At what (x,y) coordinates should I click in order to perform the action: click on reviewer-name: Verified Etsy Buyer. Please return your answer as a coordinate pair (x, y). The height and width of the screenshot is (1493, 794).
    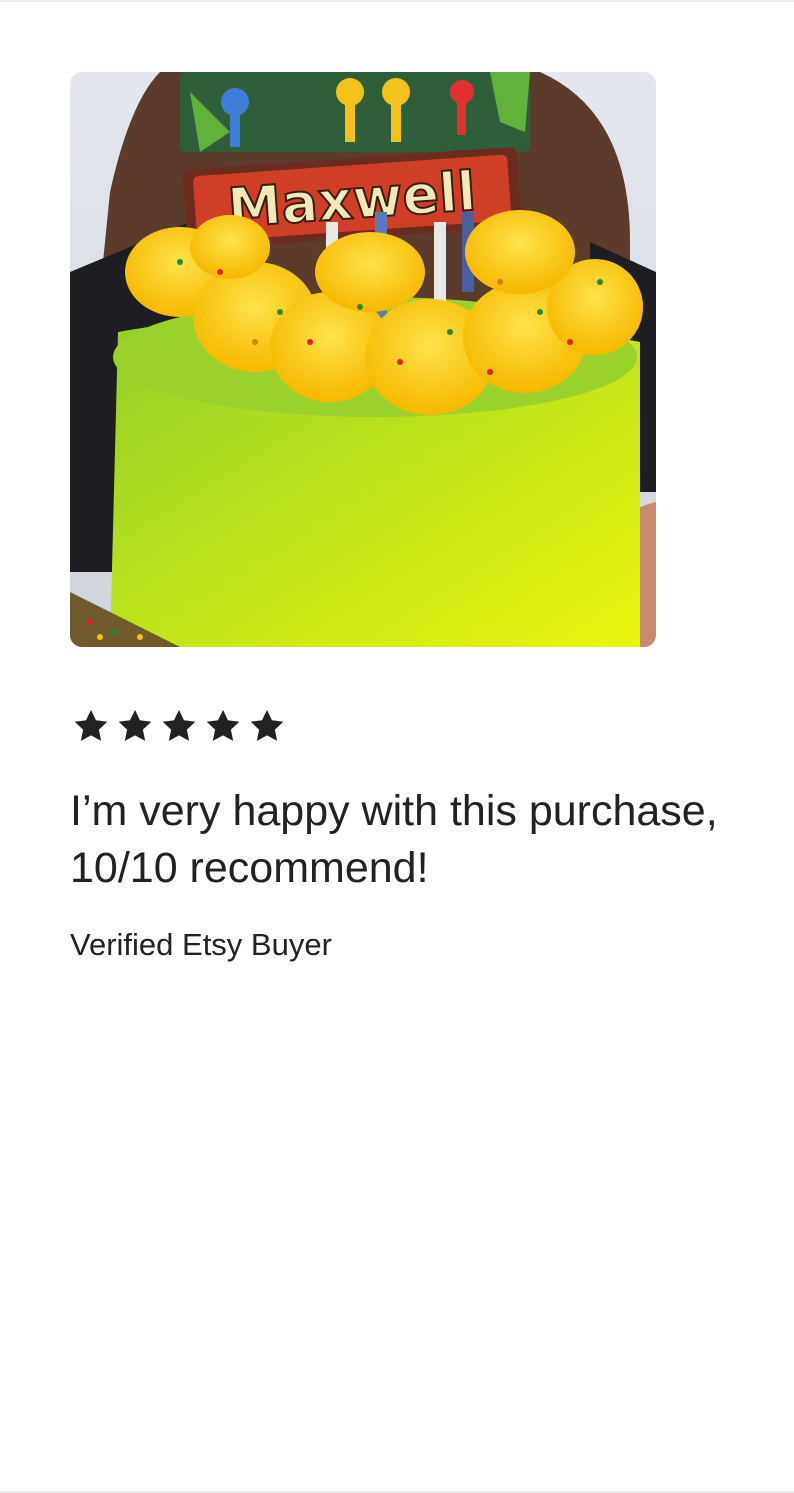
    Looking at the image, I should click on (201, 944).